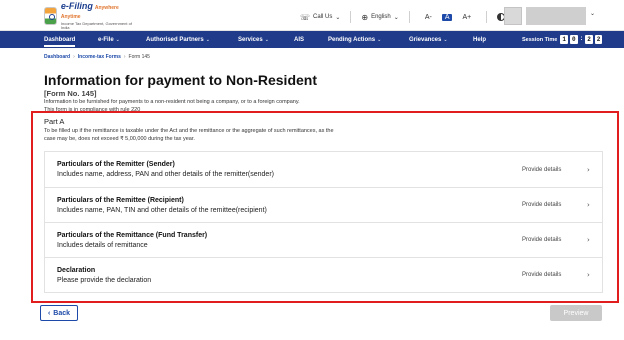 The image size is (624, 340). I want to click on session-label: Session Time, so click(540, 39).